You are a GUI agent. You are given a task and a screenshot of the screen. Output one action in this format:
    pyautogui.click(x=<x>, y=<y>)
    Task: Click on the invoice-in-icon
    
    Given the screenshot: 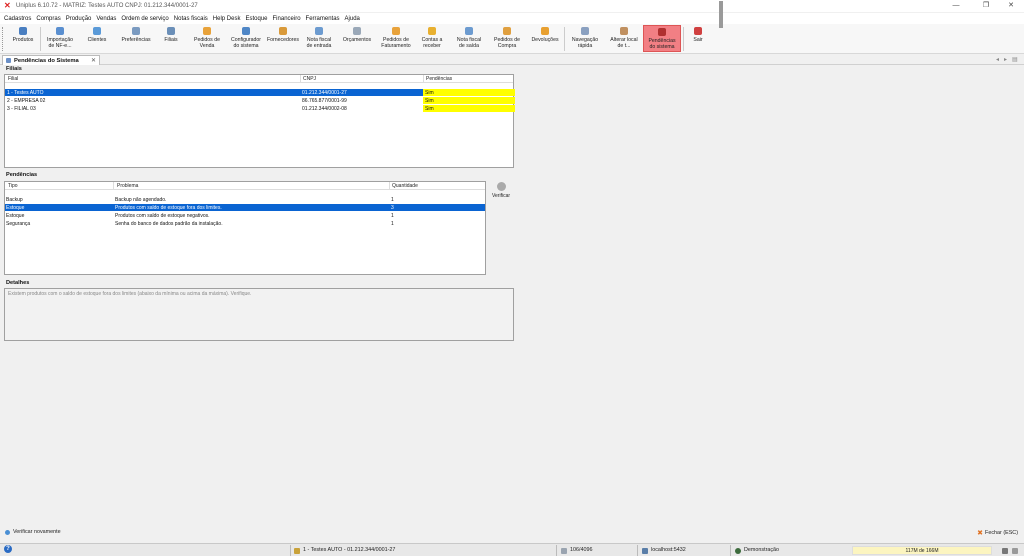 What is the action you would take?
    pyautogui.click(x=319, y=31)
    